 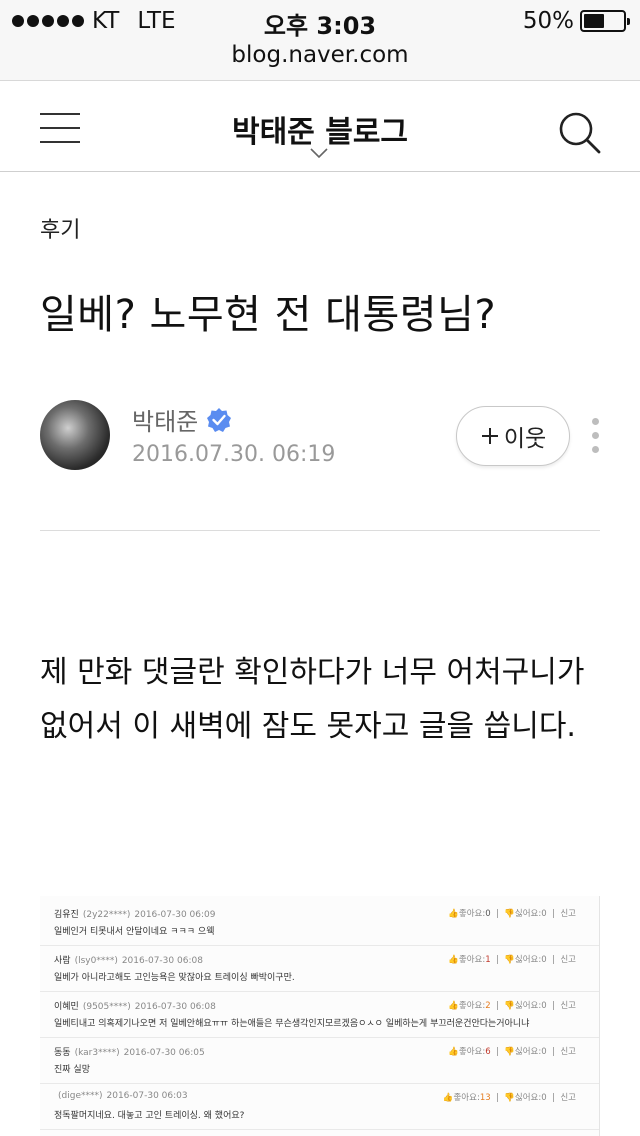 What do you see at coordinates (106, 915) in the screenshot?
I see `comment-author-id: (2y22****)` at bounding box center [106, 915].